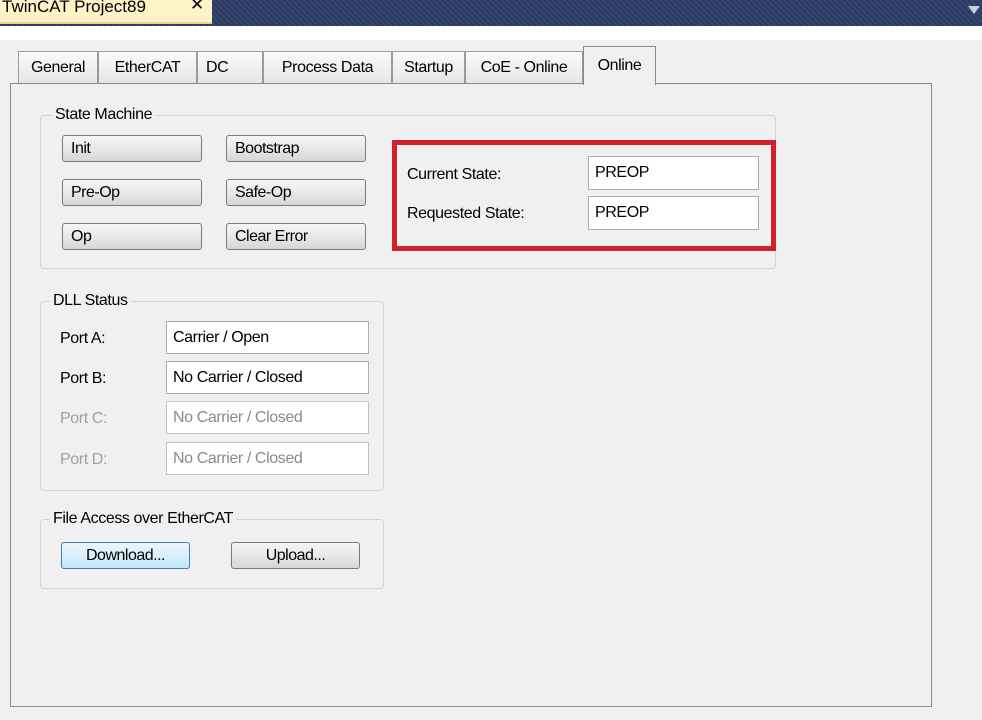 This screenshot has height=720, width=982. I want to click on port-c-field: No Carrier / Closed, so click(267, 417).